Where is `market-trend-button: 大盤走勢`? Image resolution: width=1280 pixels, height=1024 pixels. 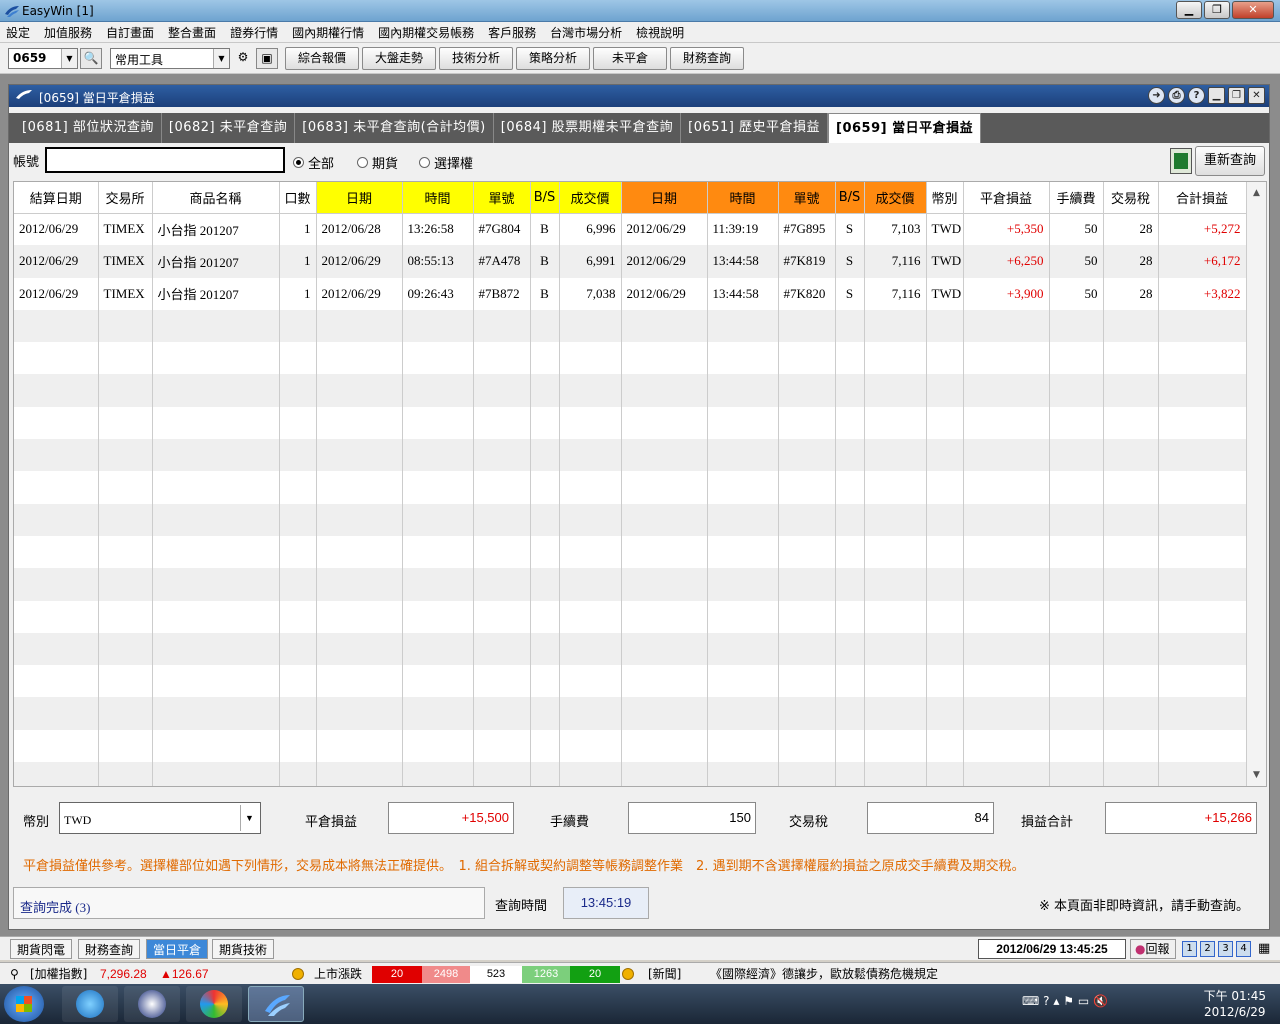
market-trend-button: 大盤走勢 is located at coordinates (399, 58).